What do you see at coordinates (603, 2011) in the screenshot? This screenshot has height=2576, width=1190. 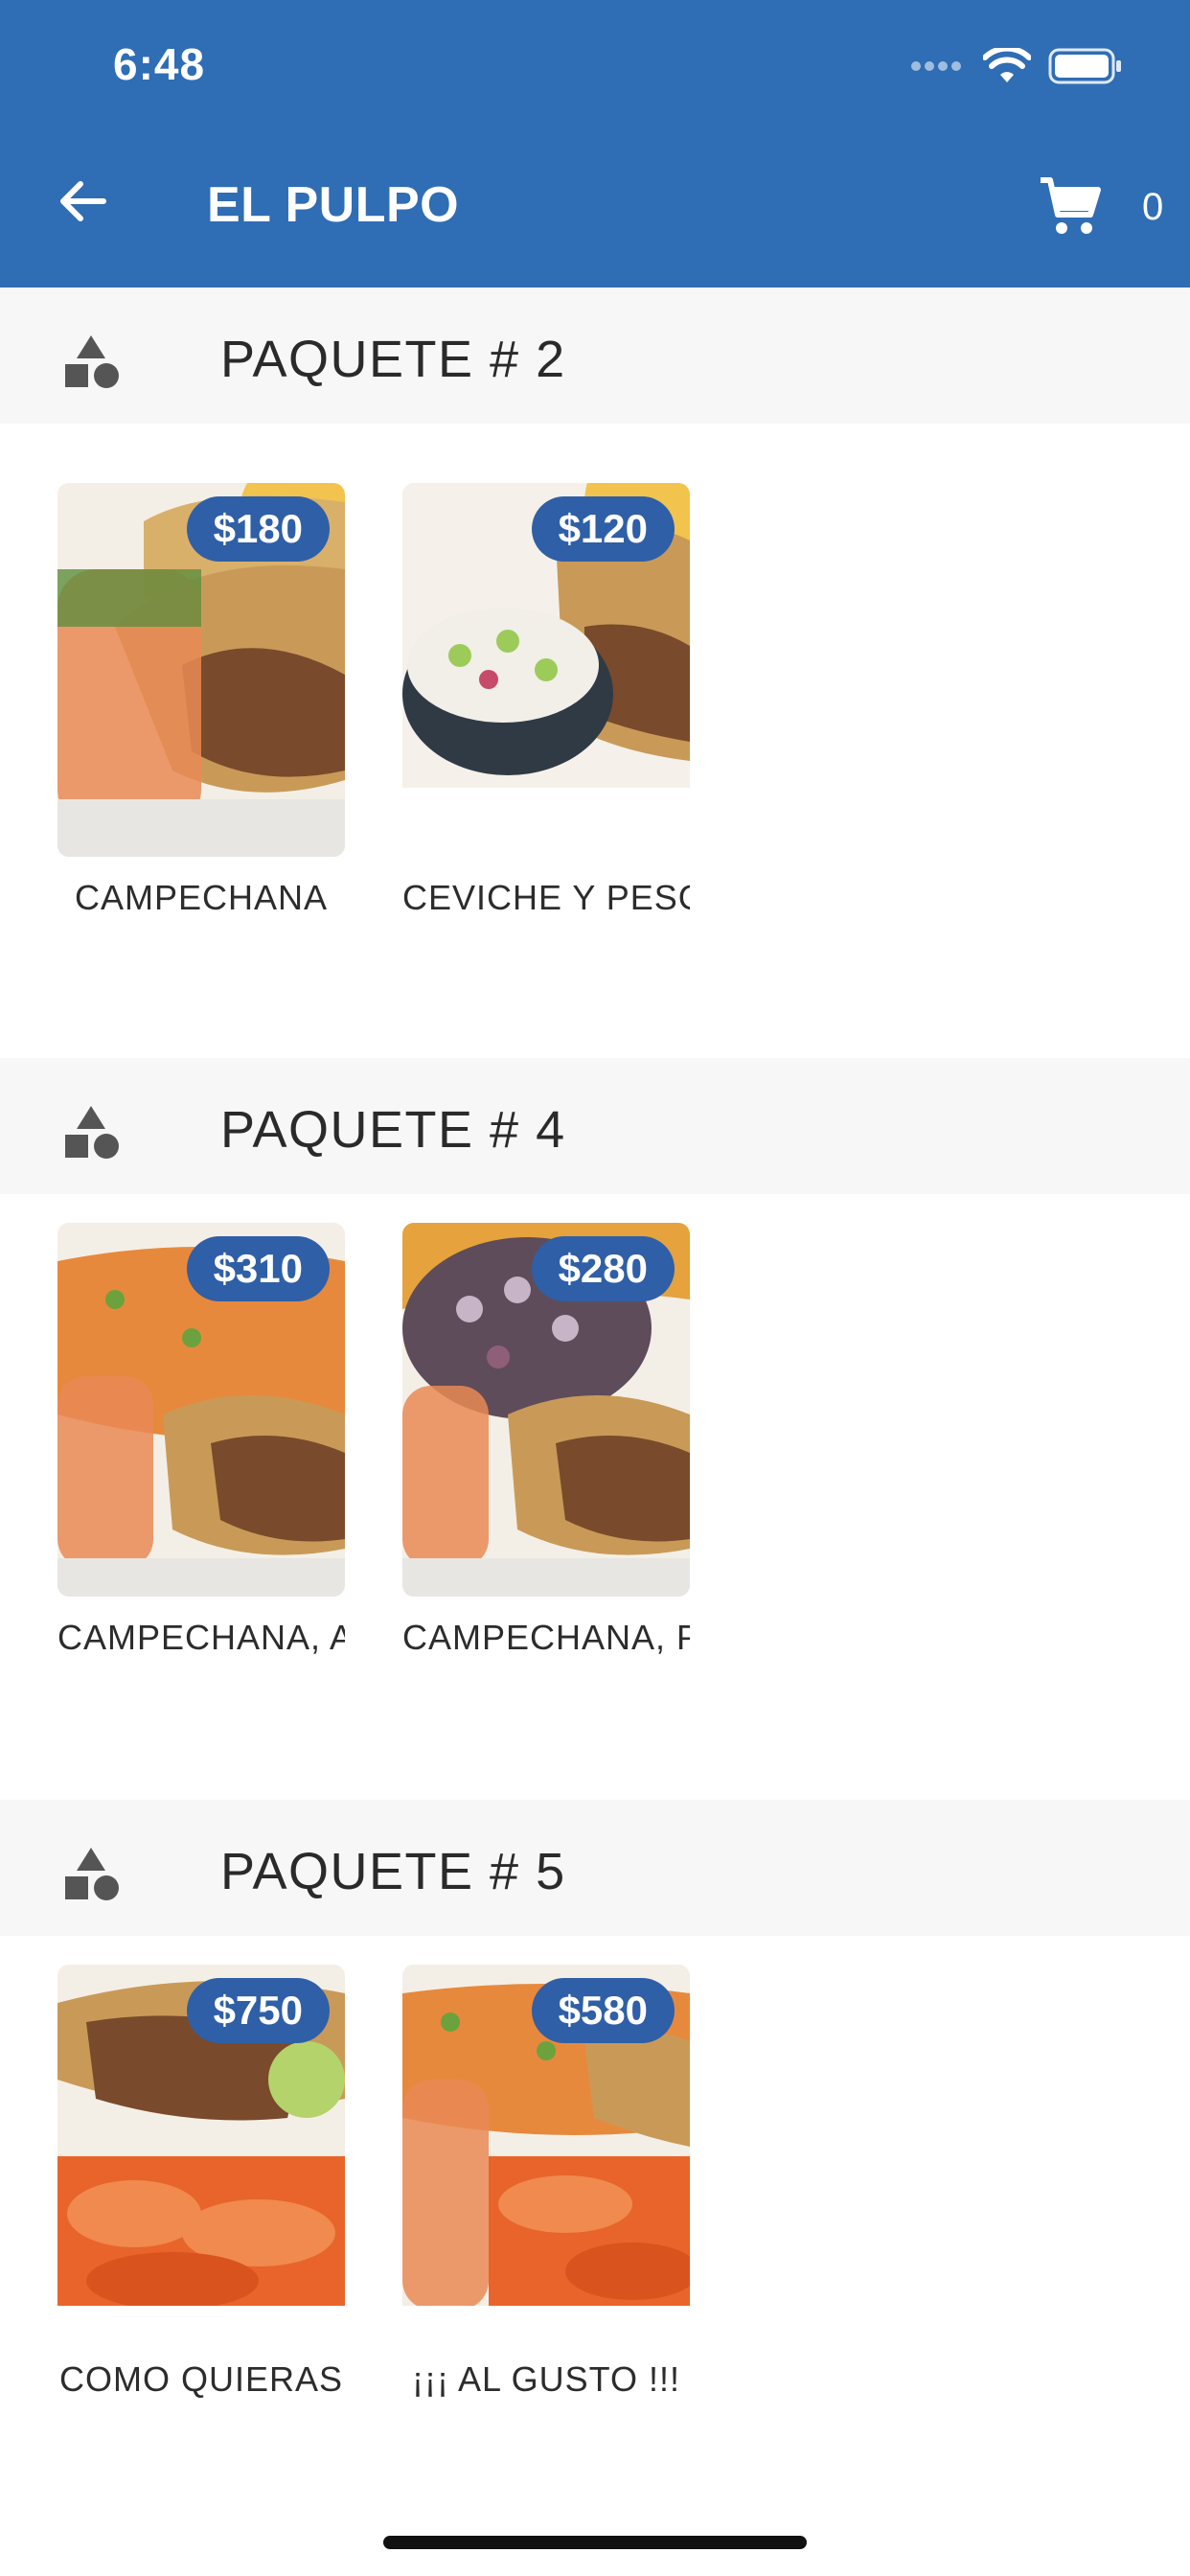 I see `price-badge: $580` at bounding box center [603, 2011].